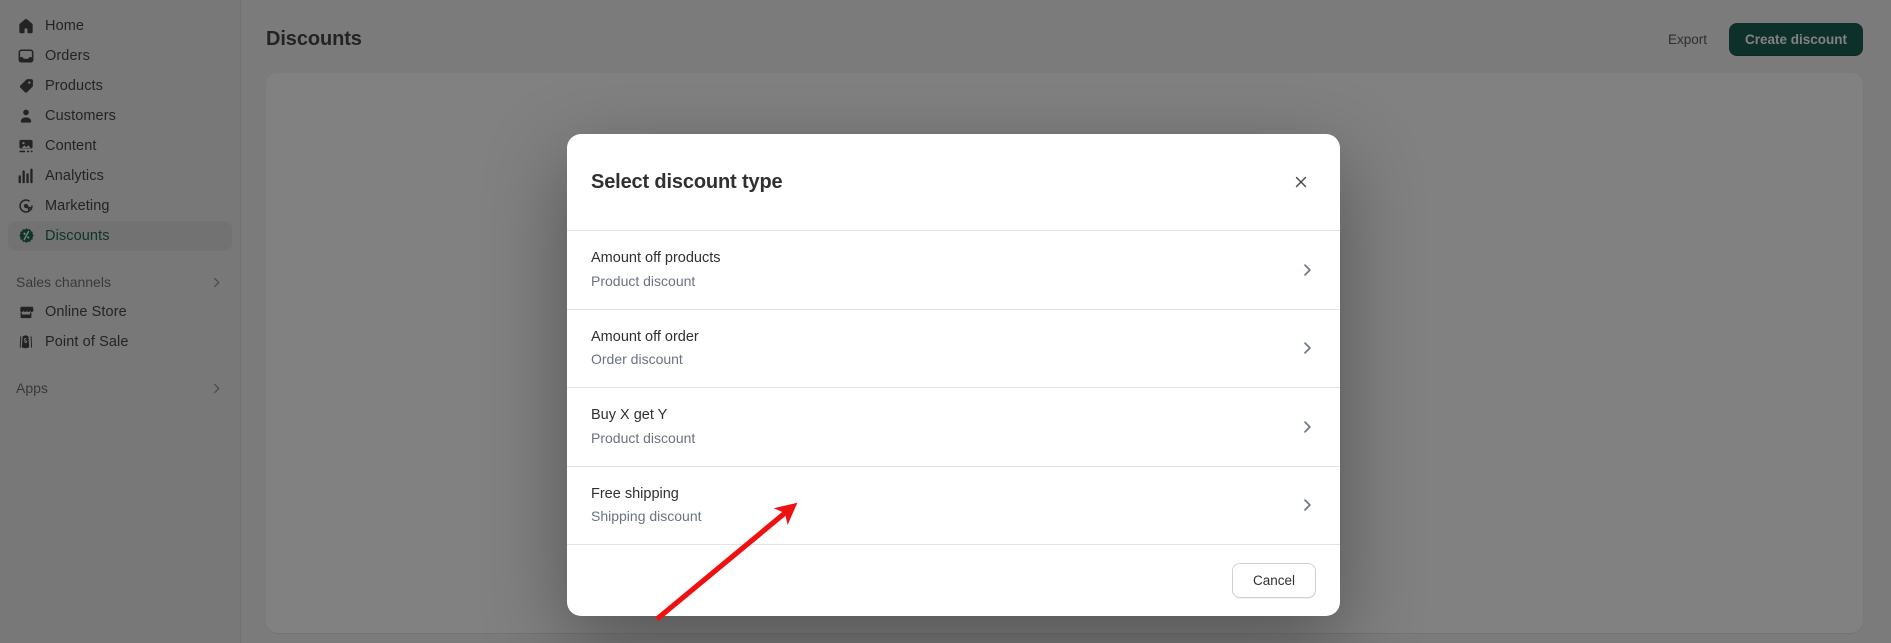 Image resolution: width=1891 pixels, height=643 pixels. Describe the element at coordinates (953, 349) in the screenshot. I see `list-item: Amount off order Order discount` at that location.